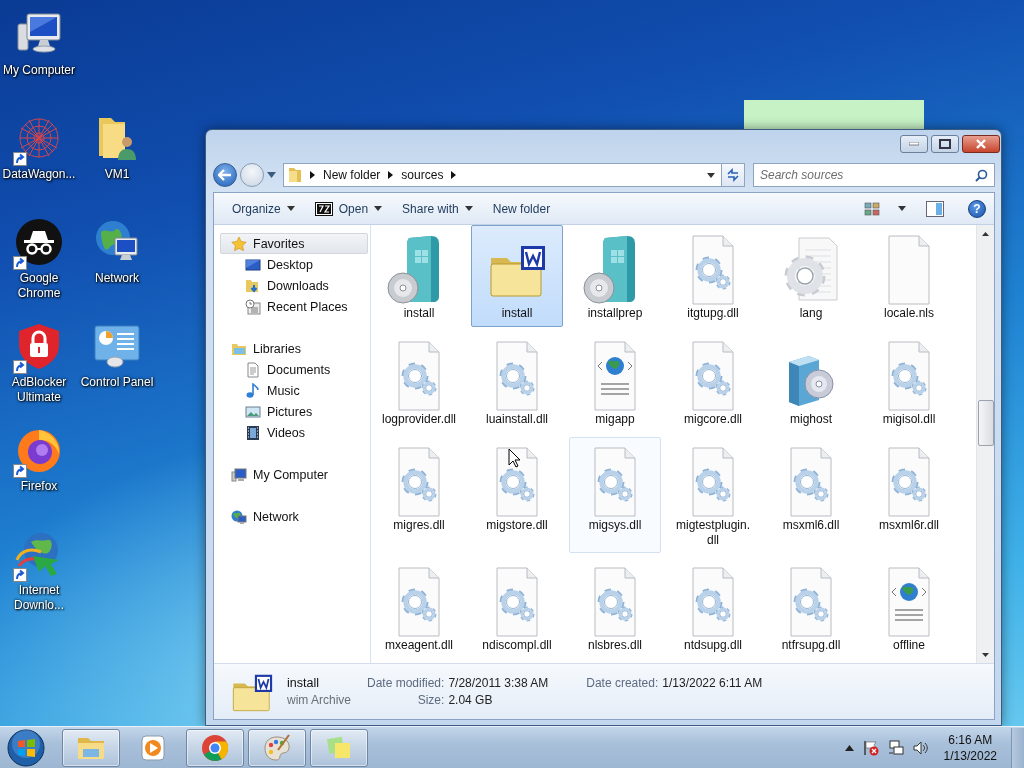  What do you see at coordinates (615, 608) in the screenshot?
I see `file-item: nlsbres.dll` at bounding box center [615, 608].